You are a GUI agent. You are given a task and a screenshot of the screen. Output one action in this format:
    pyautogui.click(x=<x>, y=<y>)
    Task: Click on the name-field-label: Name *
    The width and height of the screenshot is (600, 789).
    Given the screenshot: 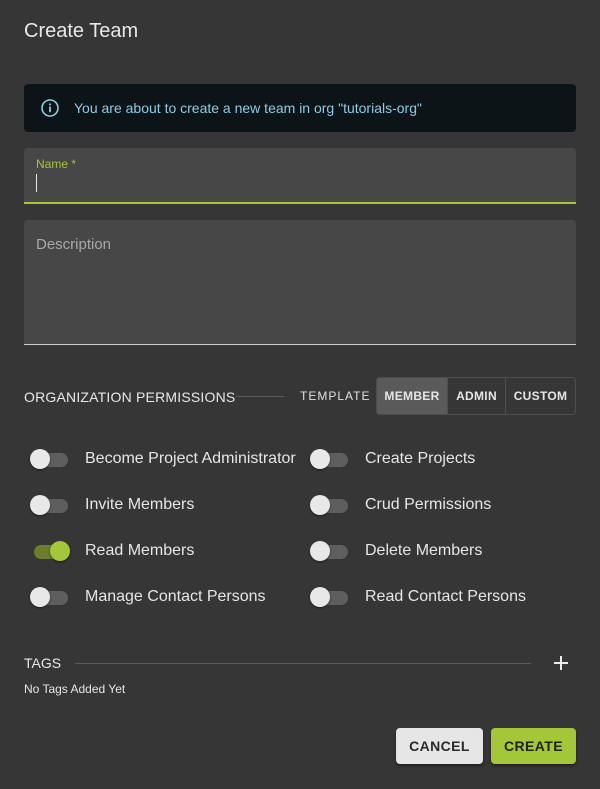 What is the action you would take?
    pyautogui.click(x=56, y=164)
    